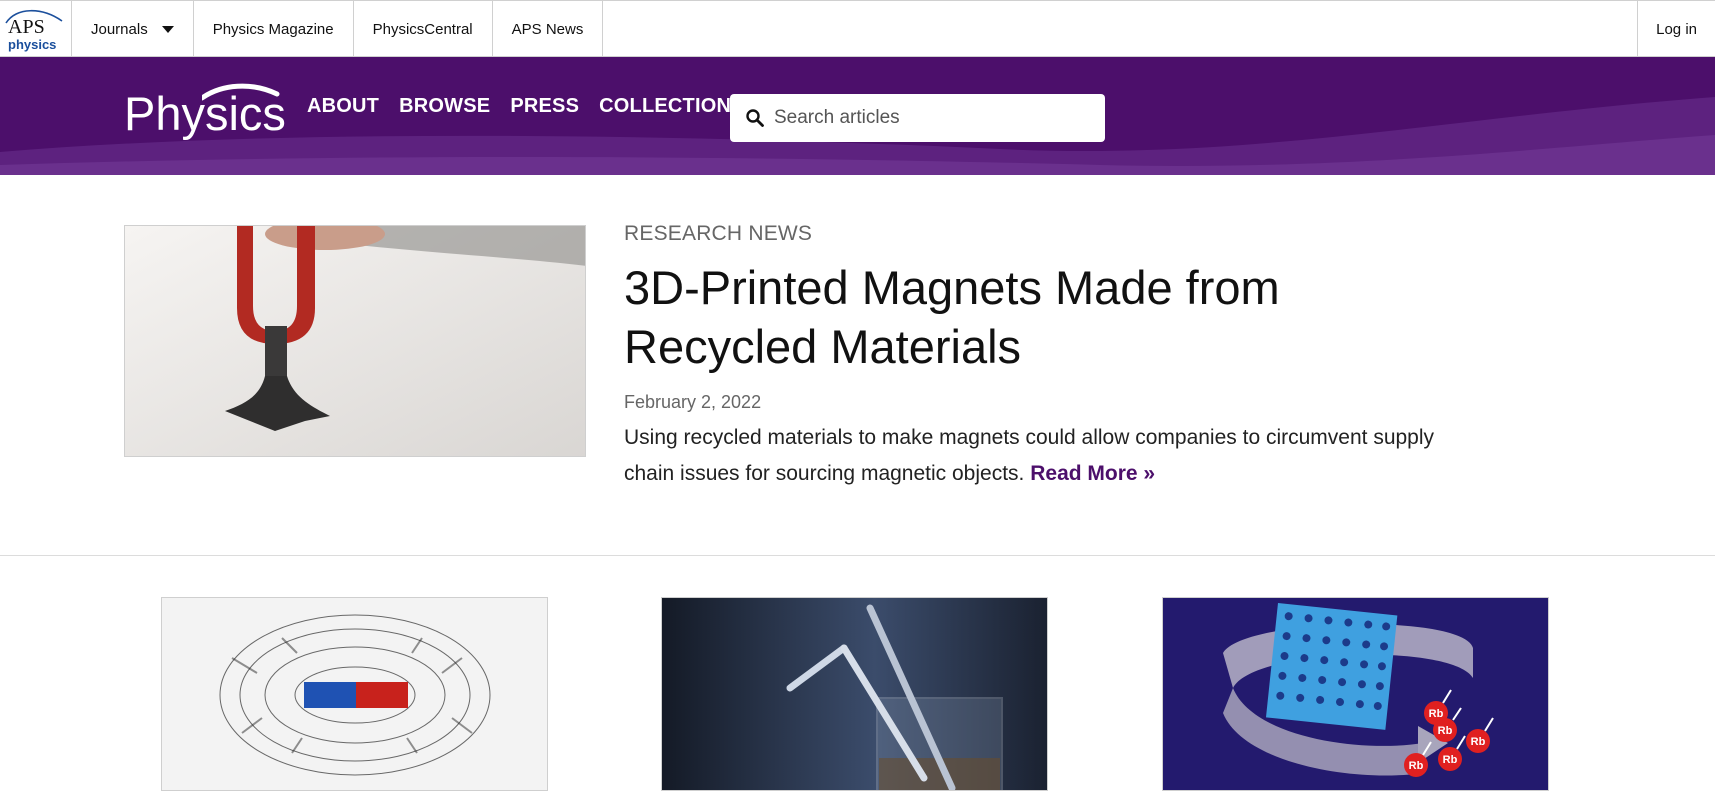  I want to click on aps-physics-logo: APS physics, so click(36, 29).